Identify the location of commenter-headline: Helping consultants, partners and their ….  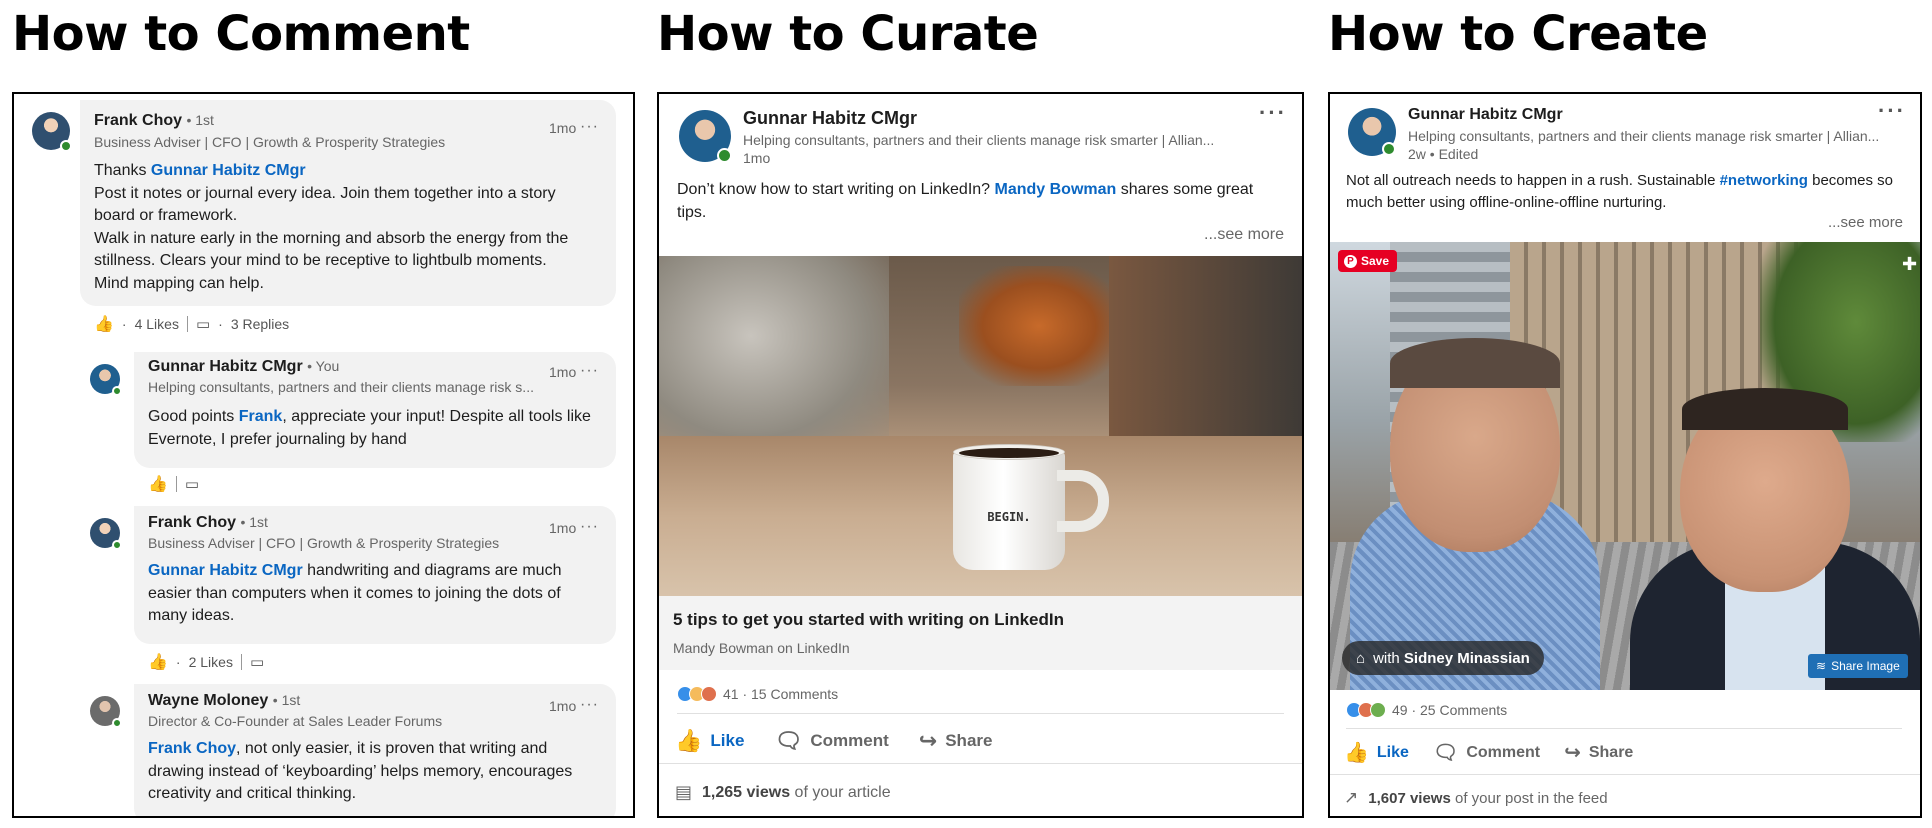
(341, 387).